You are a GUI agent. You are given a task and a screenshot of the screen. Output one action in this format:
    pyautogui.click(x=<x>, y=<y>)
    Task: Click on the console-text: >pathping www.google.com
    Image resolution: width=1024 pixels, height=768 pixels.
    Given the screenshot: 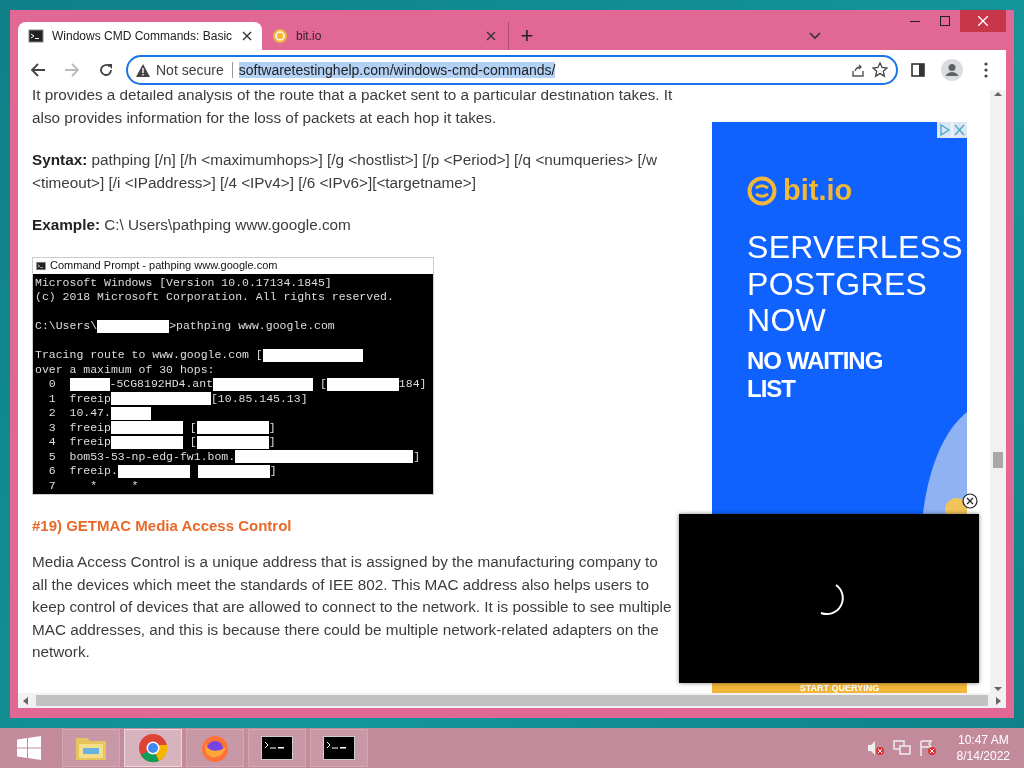 What is the action you would take?
    pyautogui.click(x=252, y=326)
    